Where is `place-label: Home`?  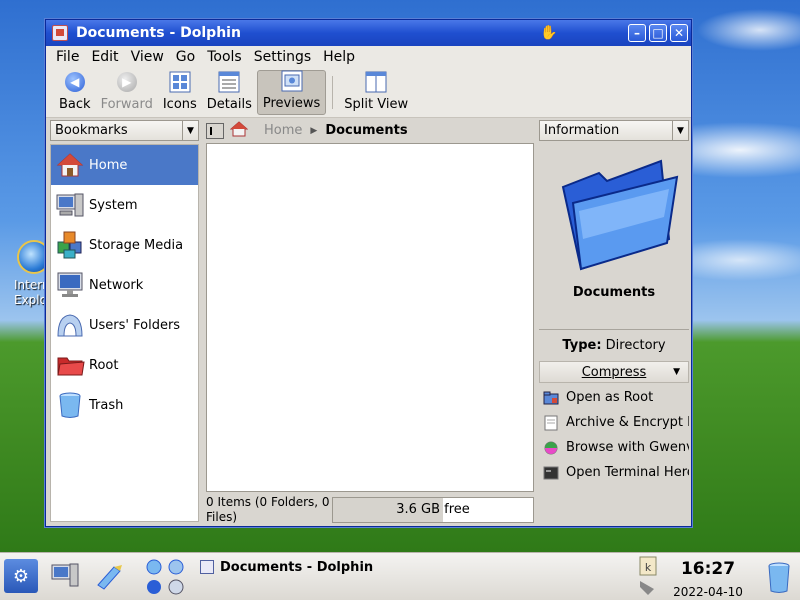
place-label: Home is located at coordinates (108, 165).